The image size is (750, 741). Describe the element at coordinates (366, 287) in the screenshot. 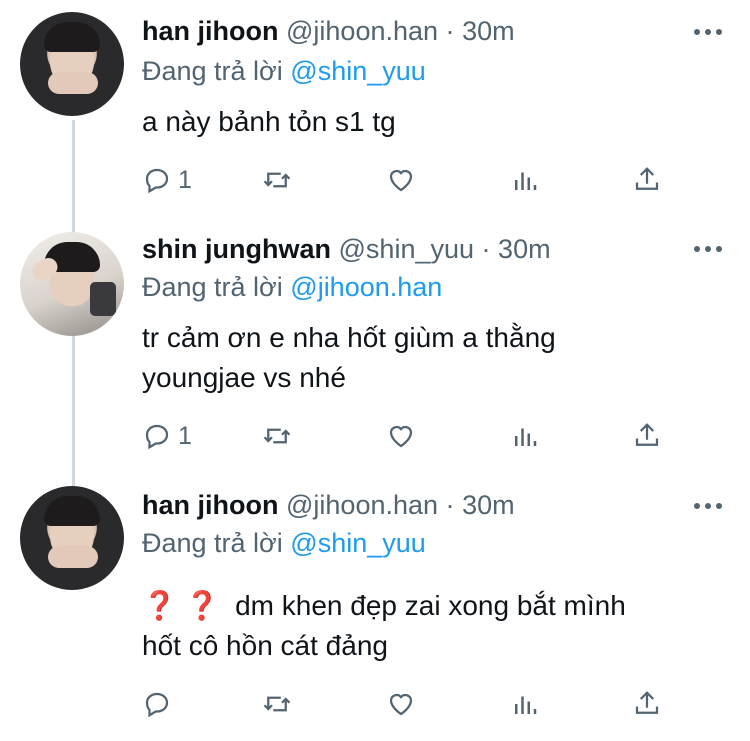

I see `mention-link: @jihoon.han` at that location.